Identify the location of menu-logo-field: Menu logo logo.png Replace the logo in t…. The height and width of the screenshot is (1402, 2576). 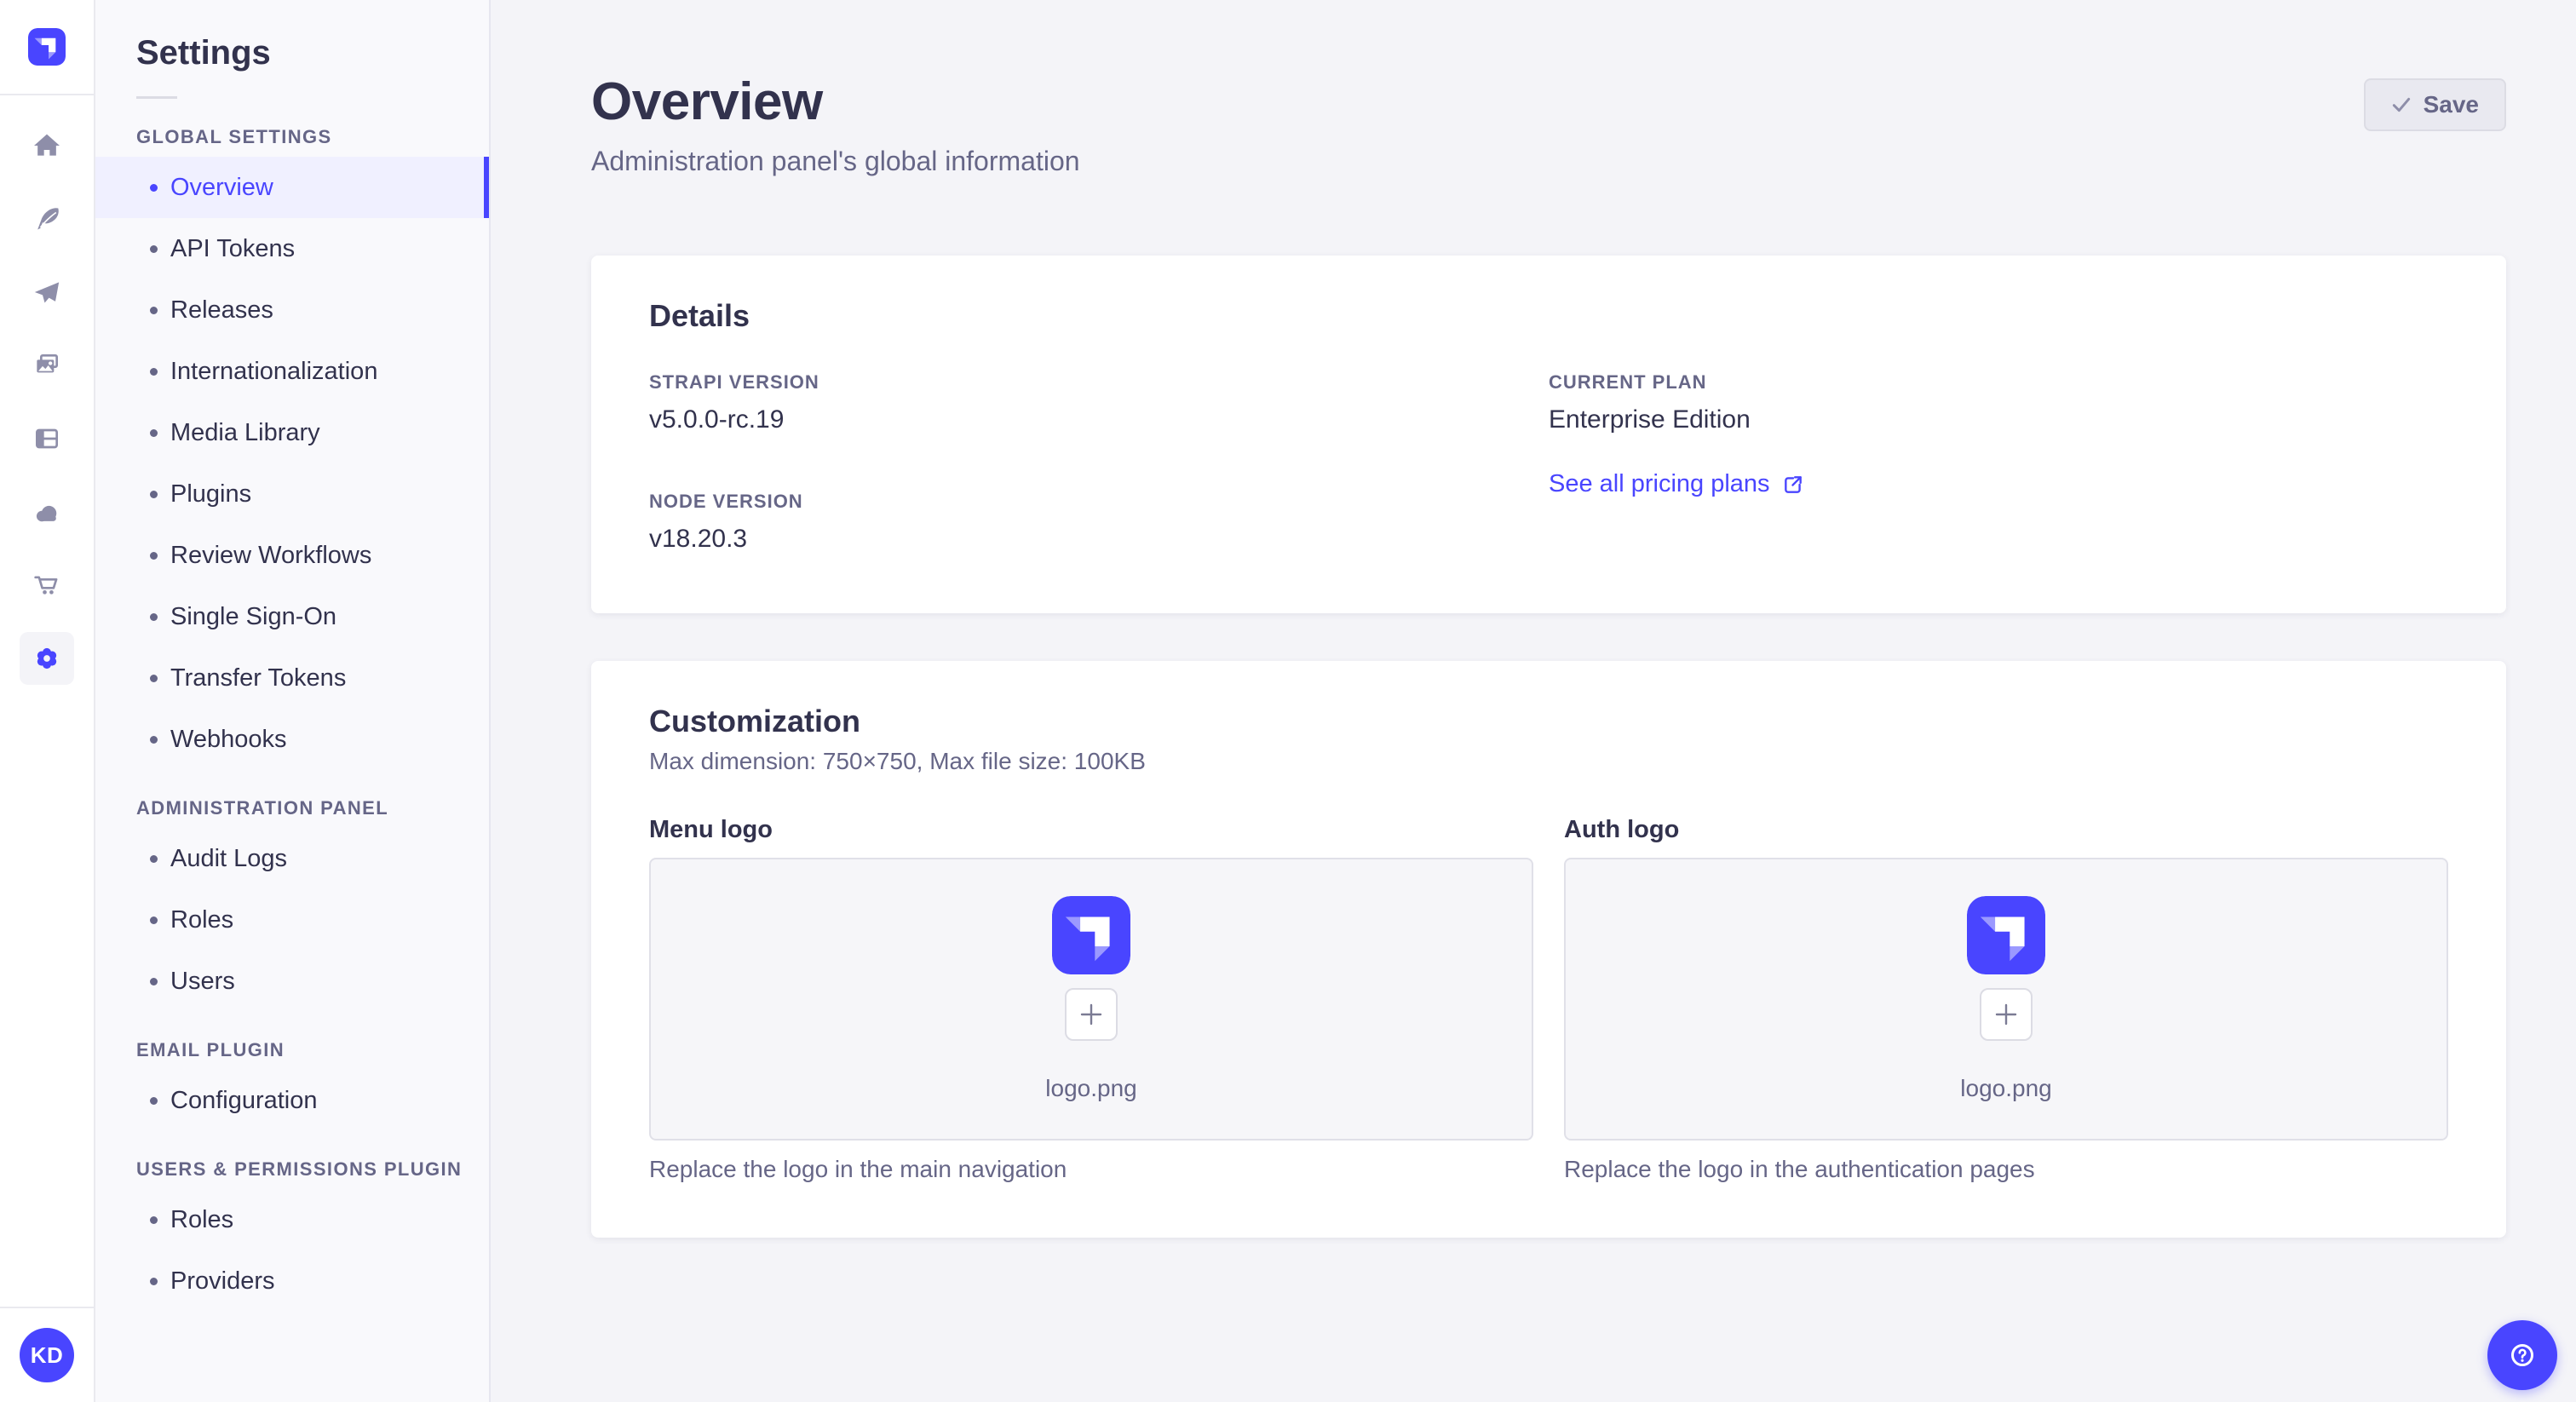
(1091, 999).